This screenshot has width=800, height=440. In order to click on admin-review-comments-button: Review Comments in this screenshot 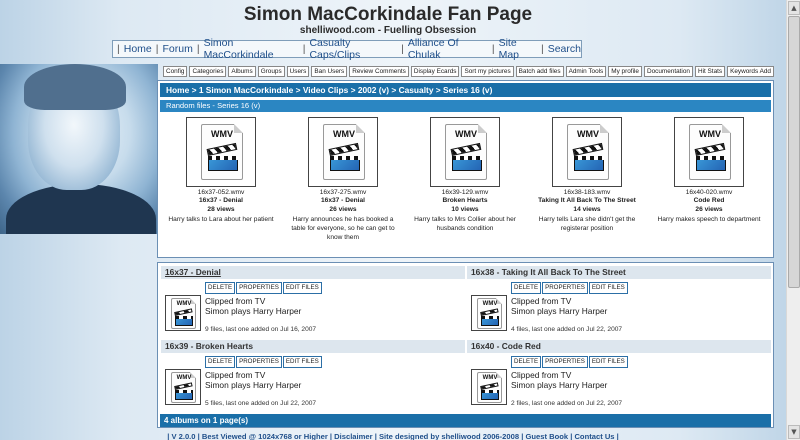, I will do `click(379, 71)`.